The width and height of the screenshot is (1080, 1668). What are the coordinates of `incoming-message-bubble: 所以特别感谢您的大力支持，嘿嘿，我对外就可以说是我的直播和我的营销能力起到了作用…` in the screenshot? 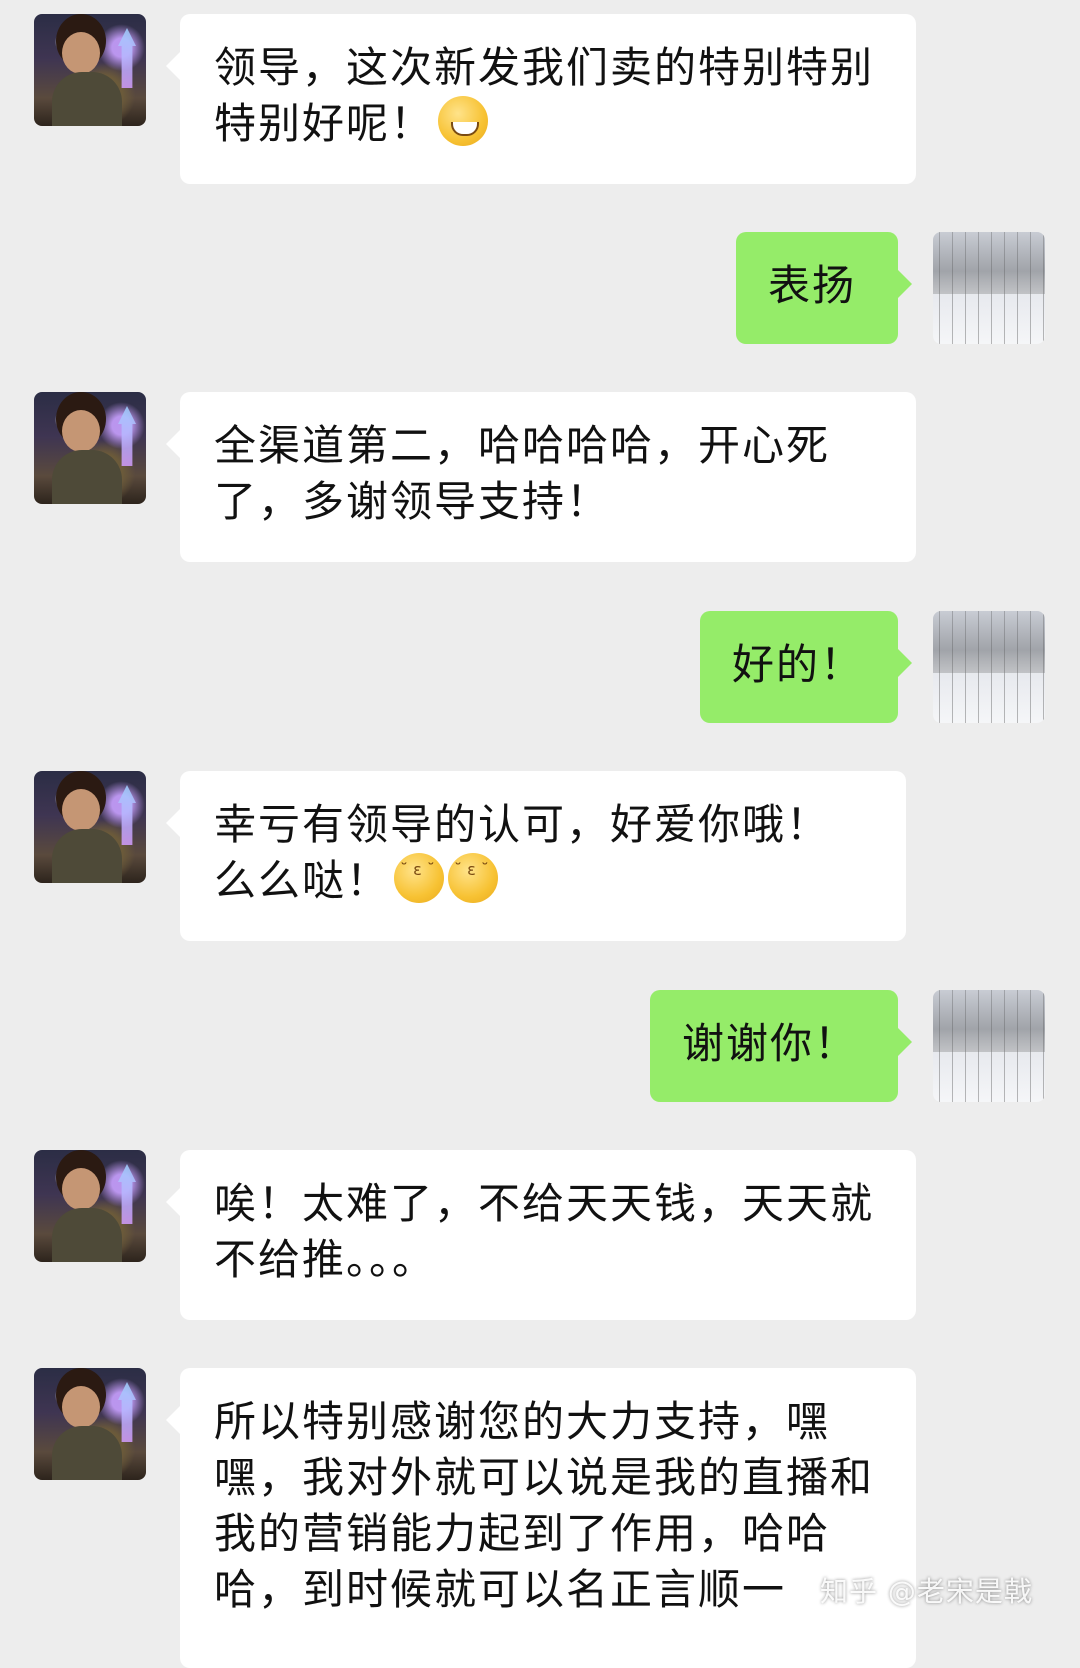 It's located at (541, 1518).